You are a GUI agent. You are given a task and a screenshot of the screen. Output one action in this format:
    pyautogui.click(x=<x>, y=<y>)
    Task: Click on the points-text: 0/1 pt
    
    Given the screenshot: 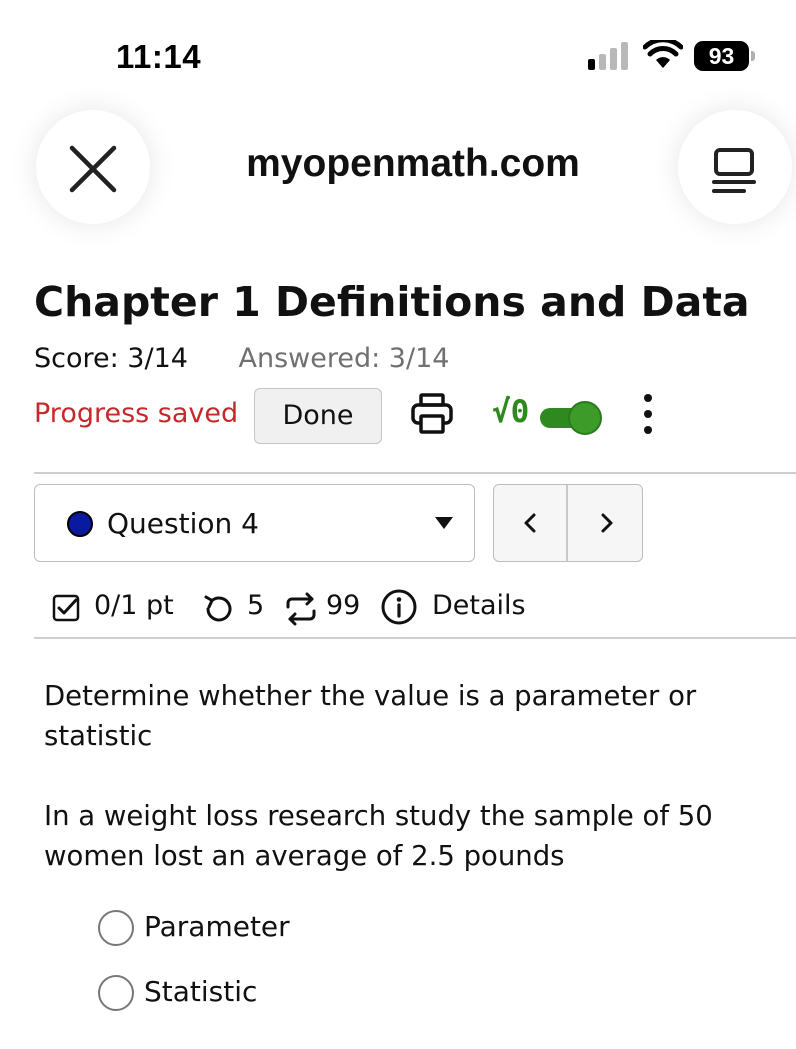 What is the action you would take?
    pyautogui.click(x=134, y=605)
    